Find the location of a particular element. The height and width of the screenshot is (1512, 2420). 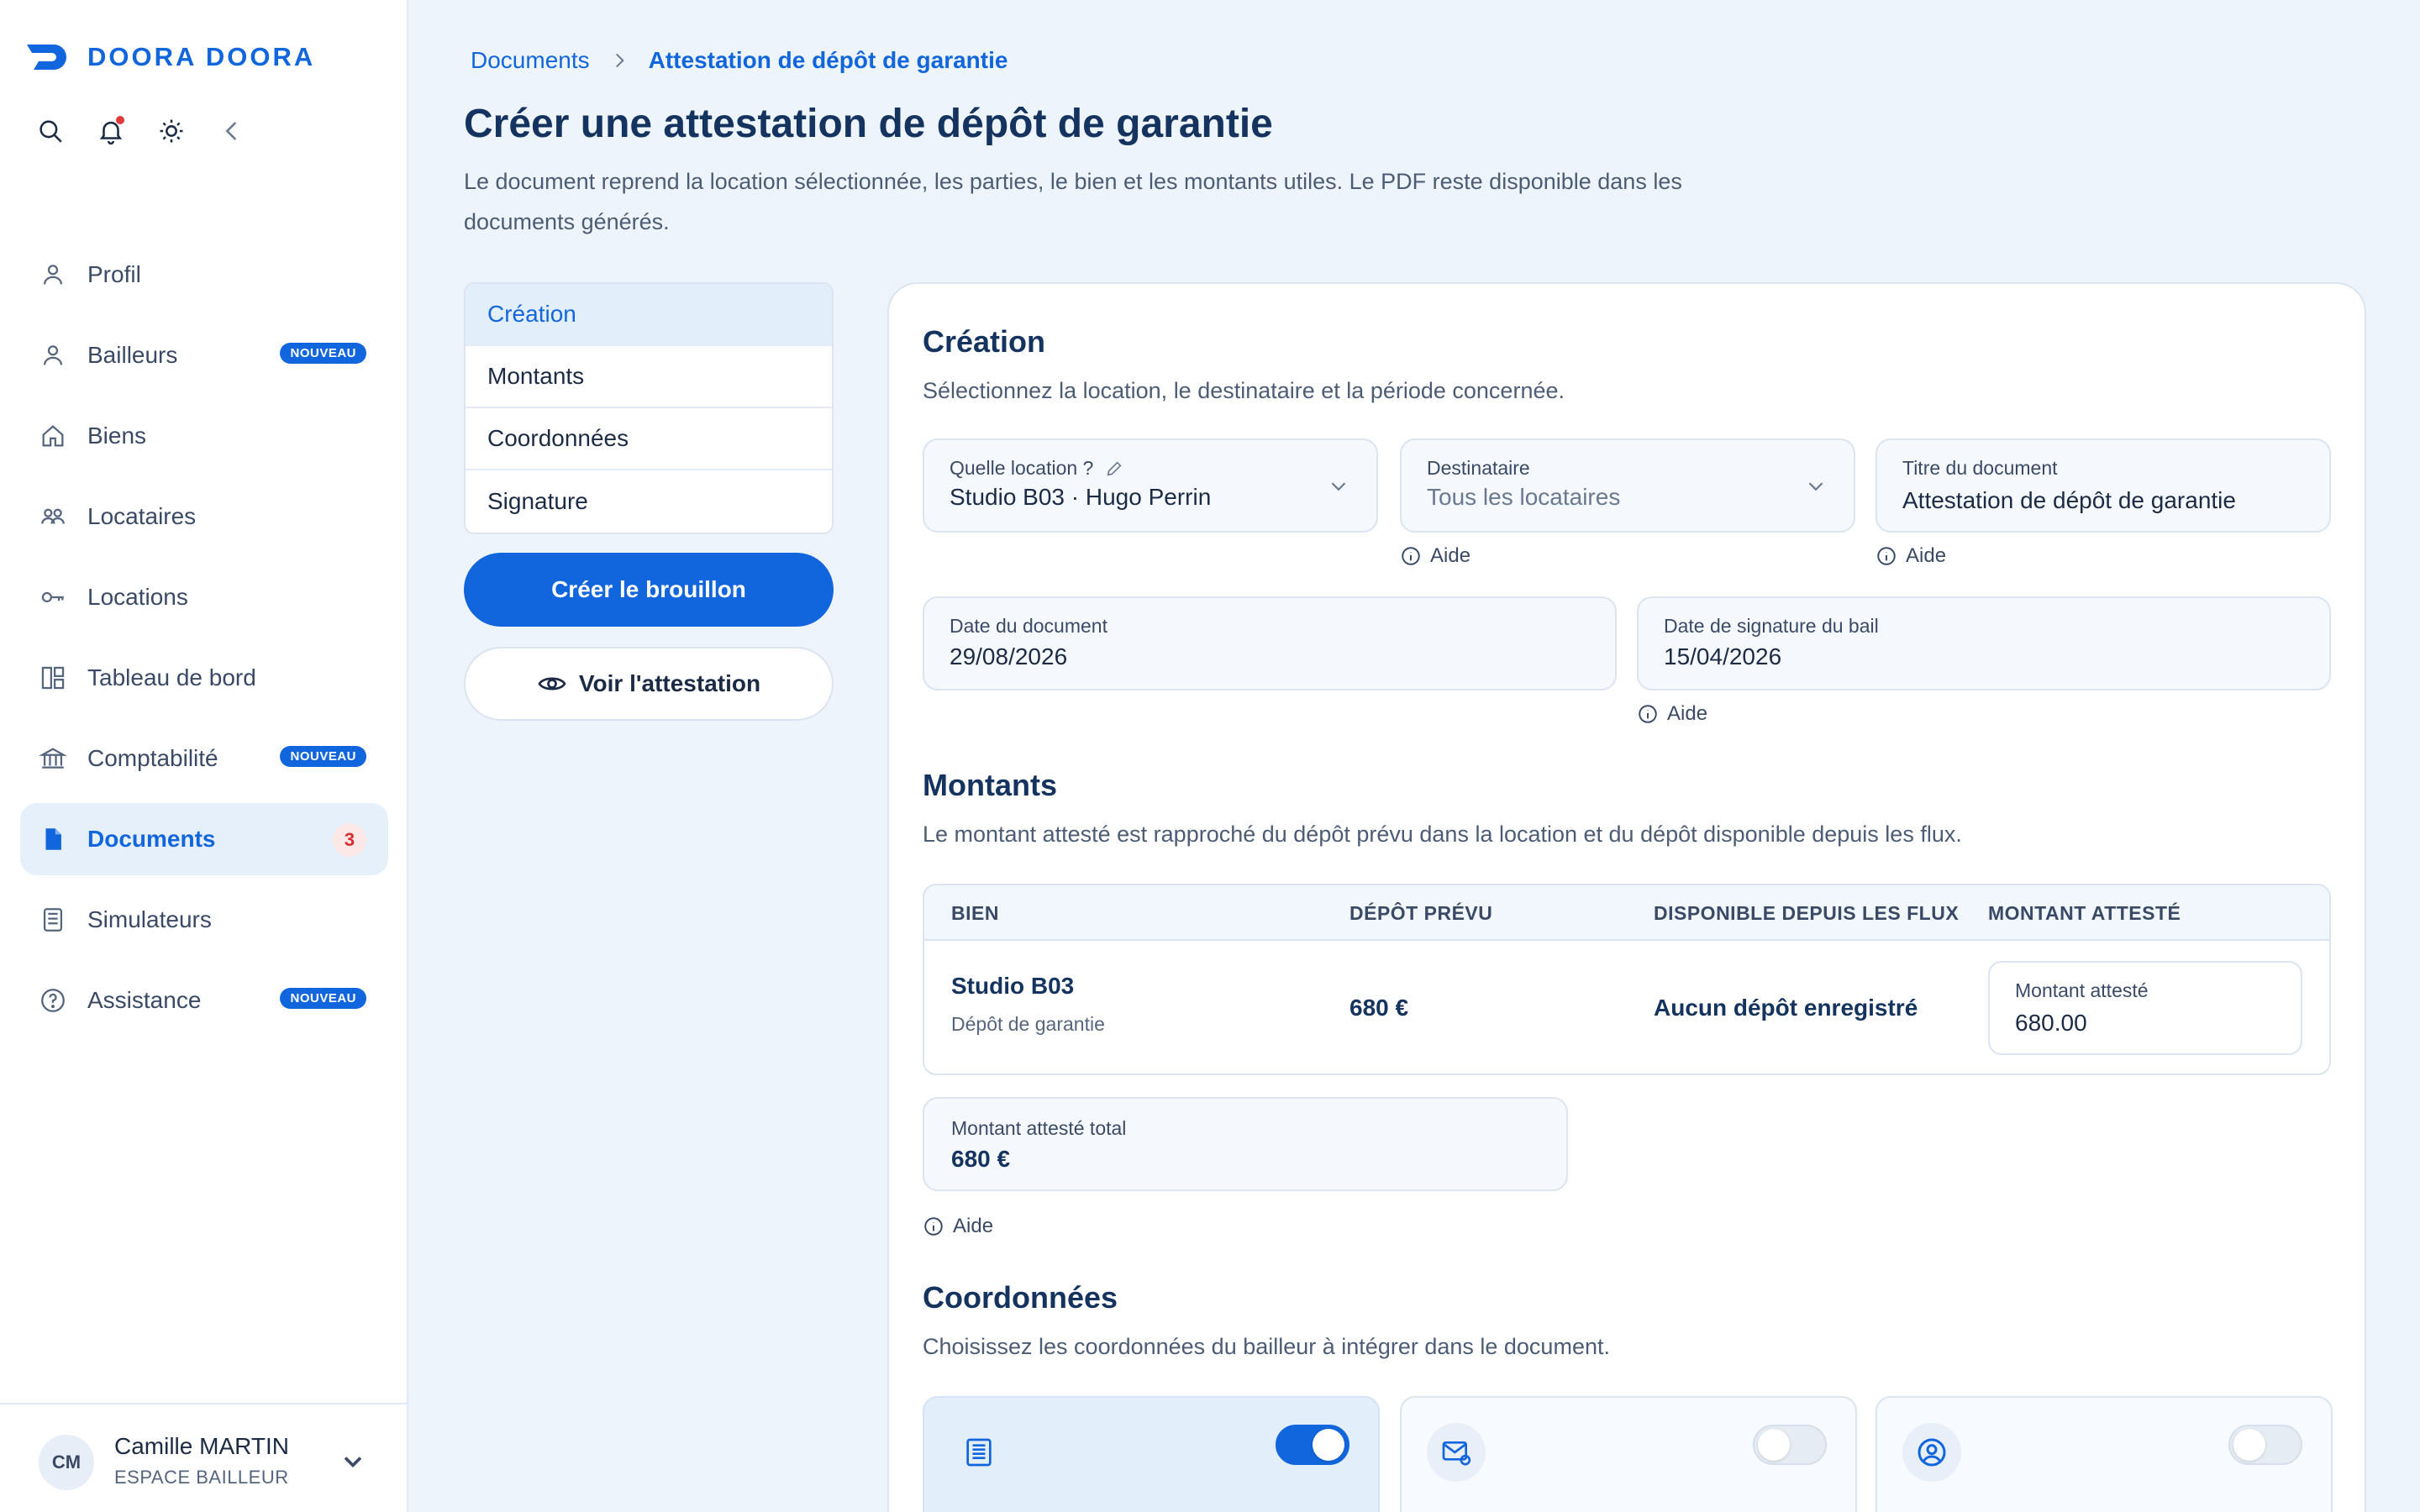

sidebar-item-label: Simulateurs is located at coordinates (149, 919).